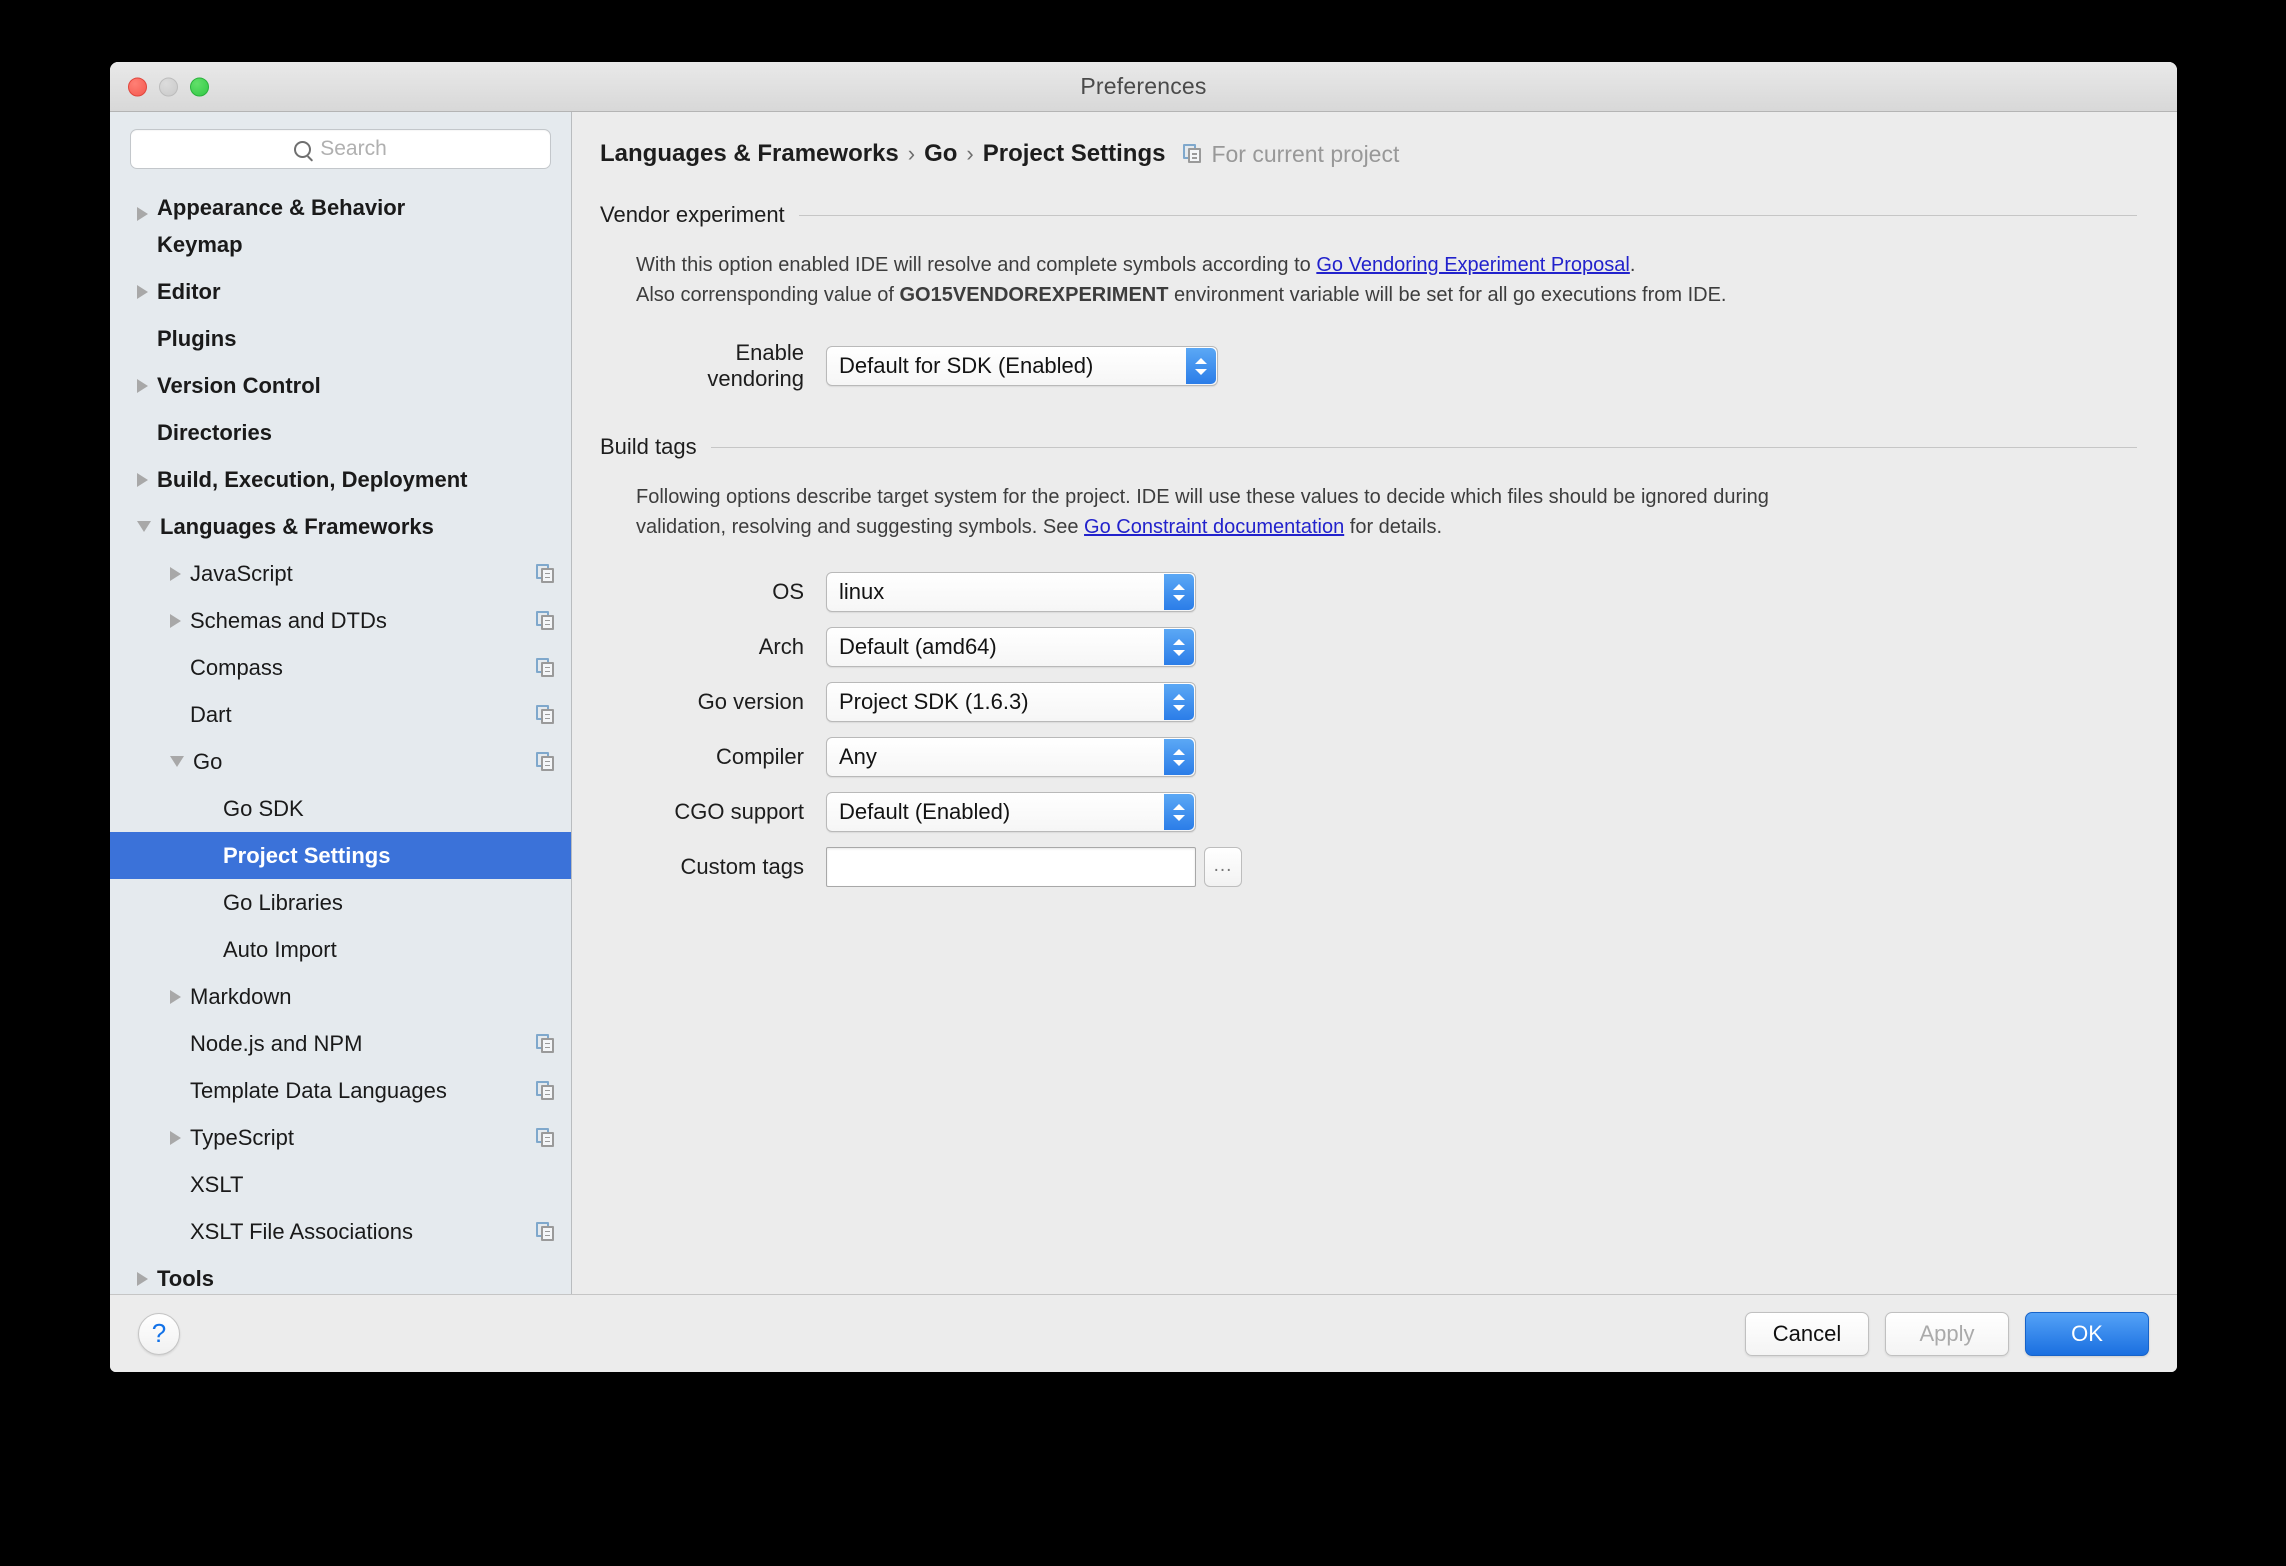  I want to click on search-area: Search, so click(340, 147).